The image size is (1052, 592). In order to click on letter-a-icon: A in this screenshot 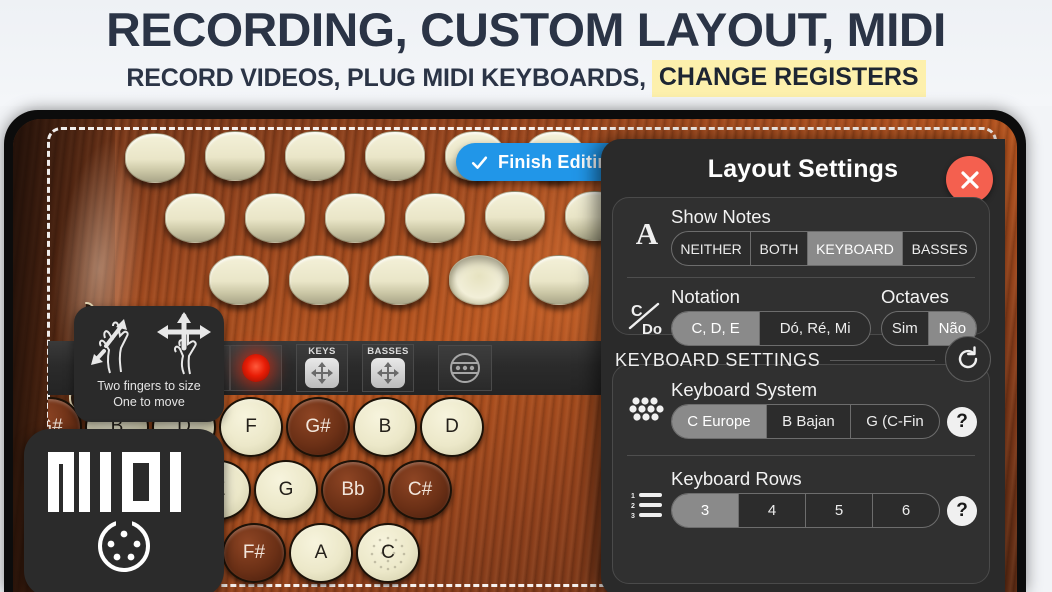, I will do `click(647, 234)`.